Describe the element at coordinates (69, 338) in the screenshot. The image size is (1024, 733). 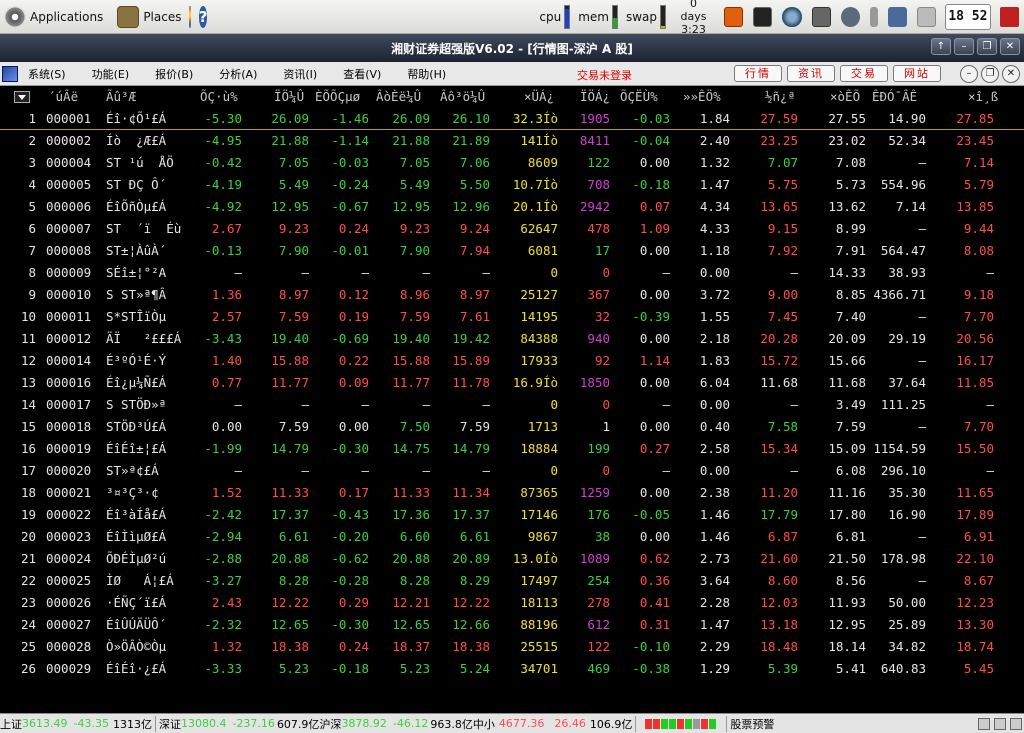
I see `stock-code: 000012` at that location.